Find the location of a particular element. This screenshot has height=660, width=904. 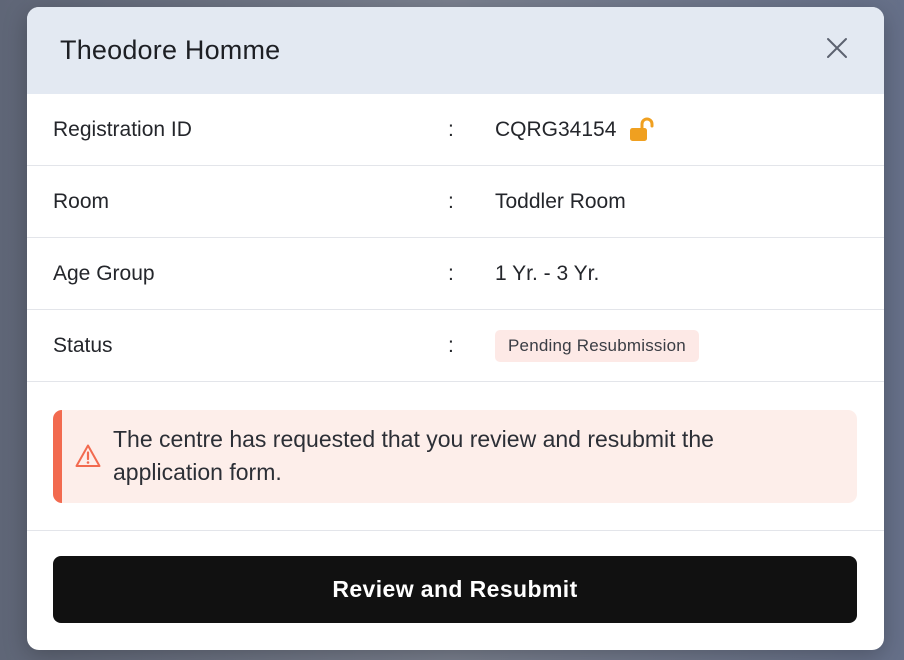

review-and-resubmit-button: Review and Resubmit is located at coordinates (455, 589).